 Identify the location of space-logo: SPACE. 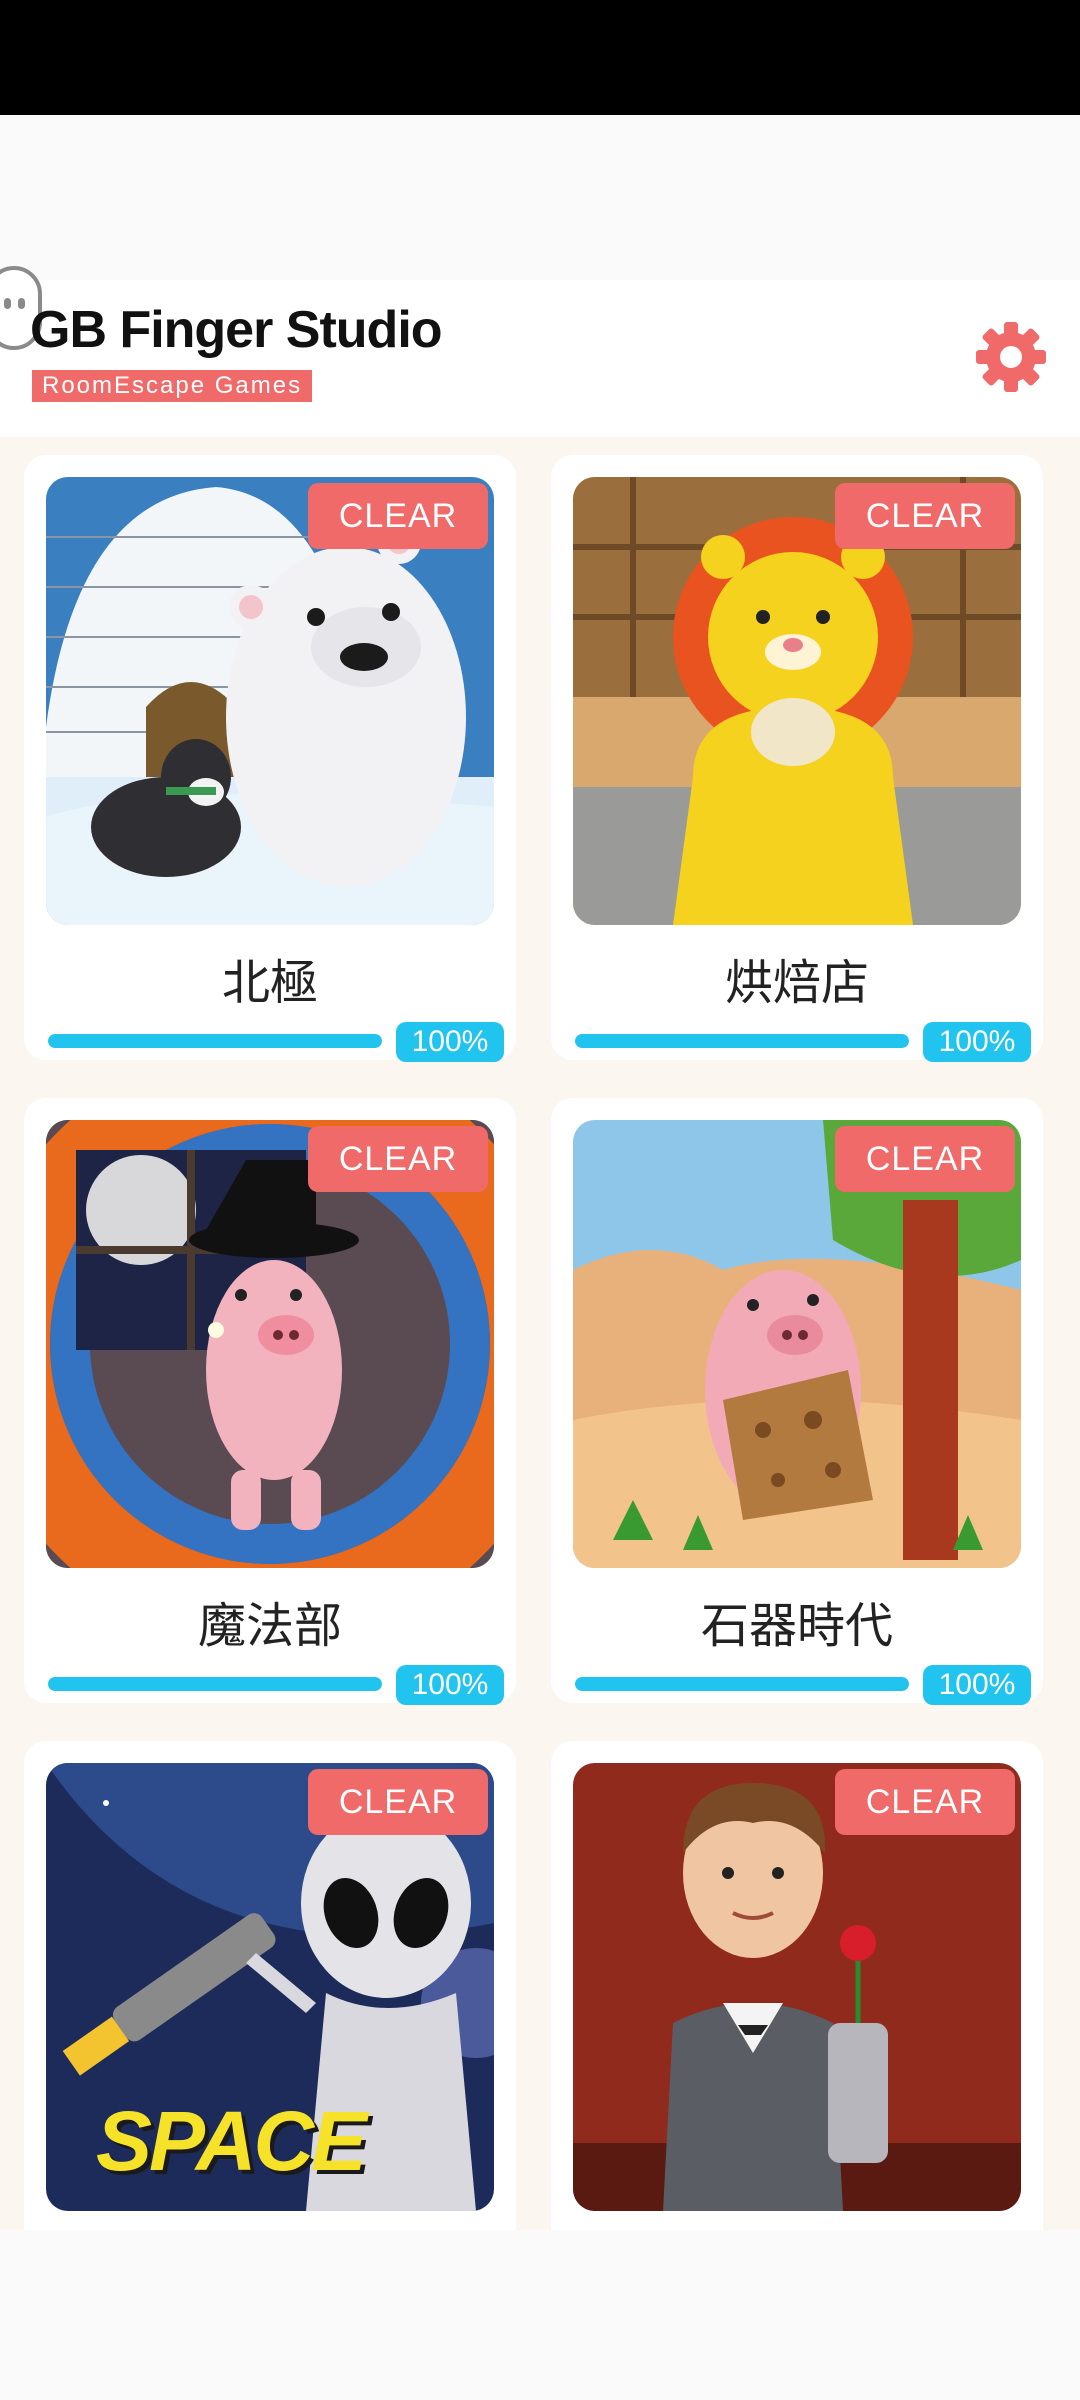
(231, 2141).